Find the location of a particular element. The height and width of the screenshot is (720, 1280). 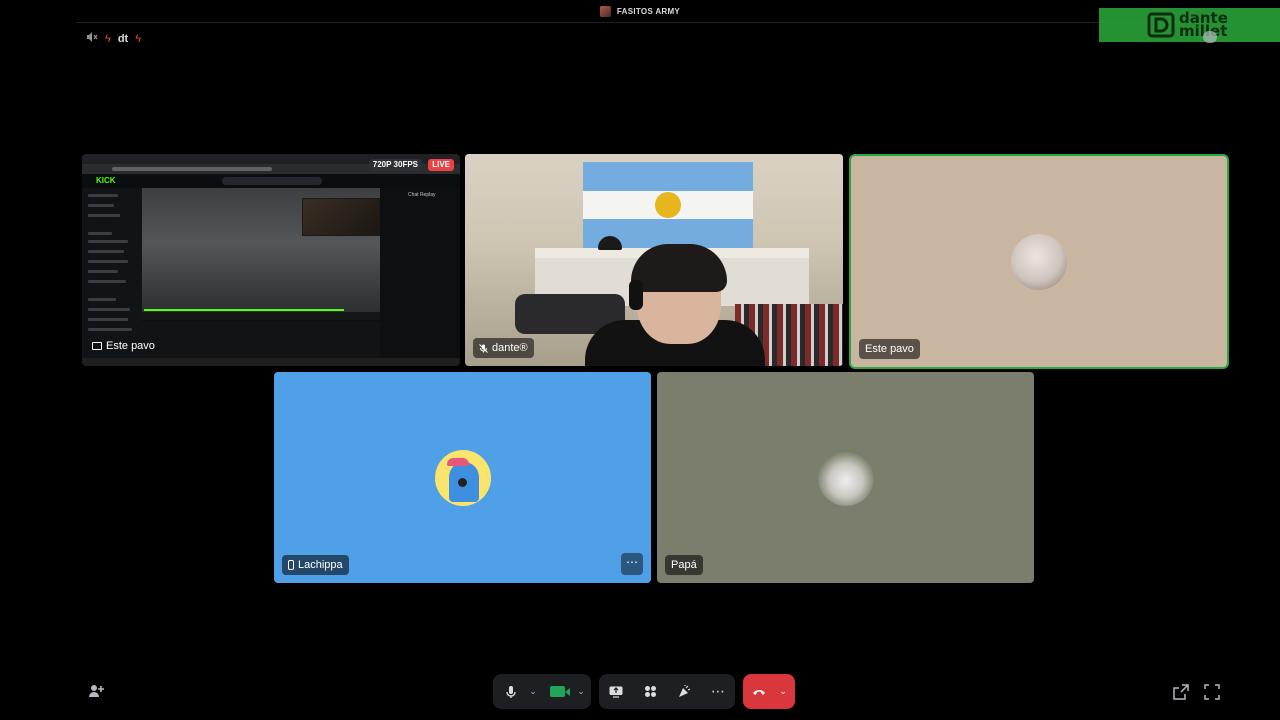

speaker-muted-icon is located at coordinates (92, 38).